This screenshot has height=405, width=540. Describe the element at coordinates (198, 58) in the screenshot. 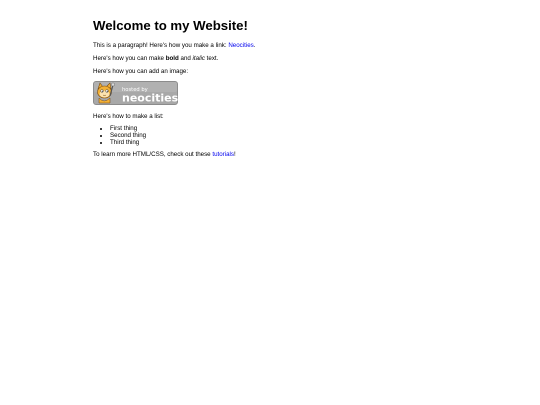

I see `italic-text: italic` at that location.